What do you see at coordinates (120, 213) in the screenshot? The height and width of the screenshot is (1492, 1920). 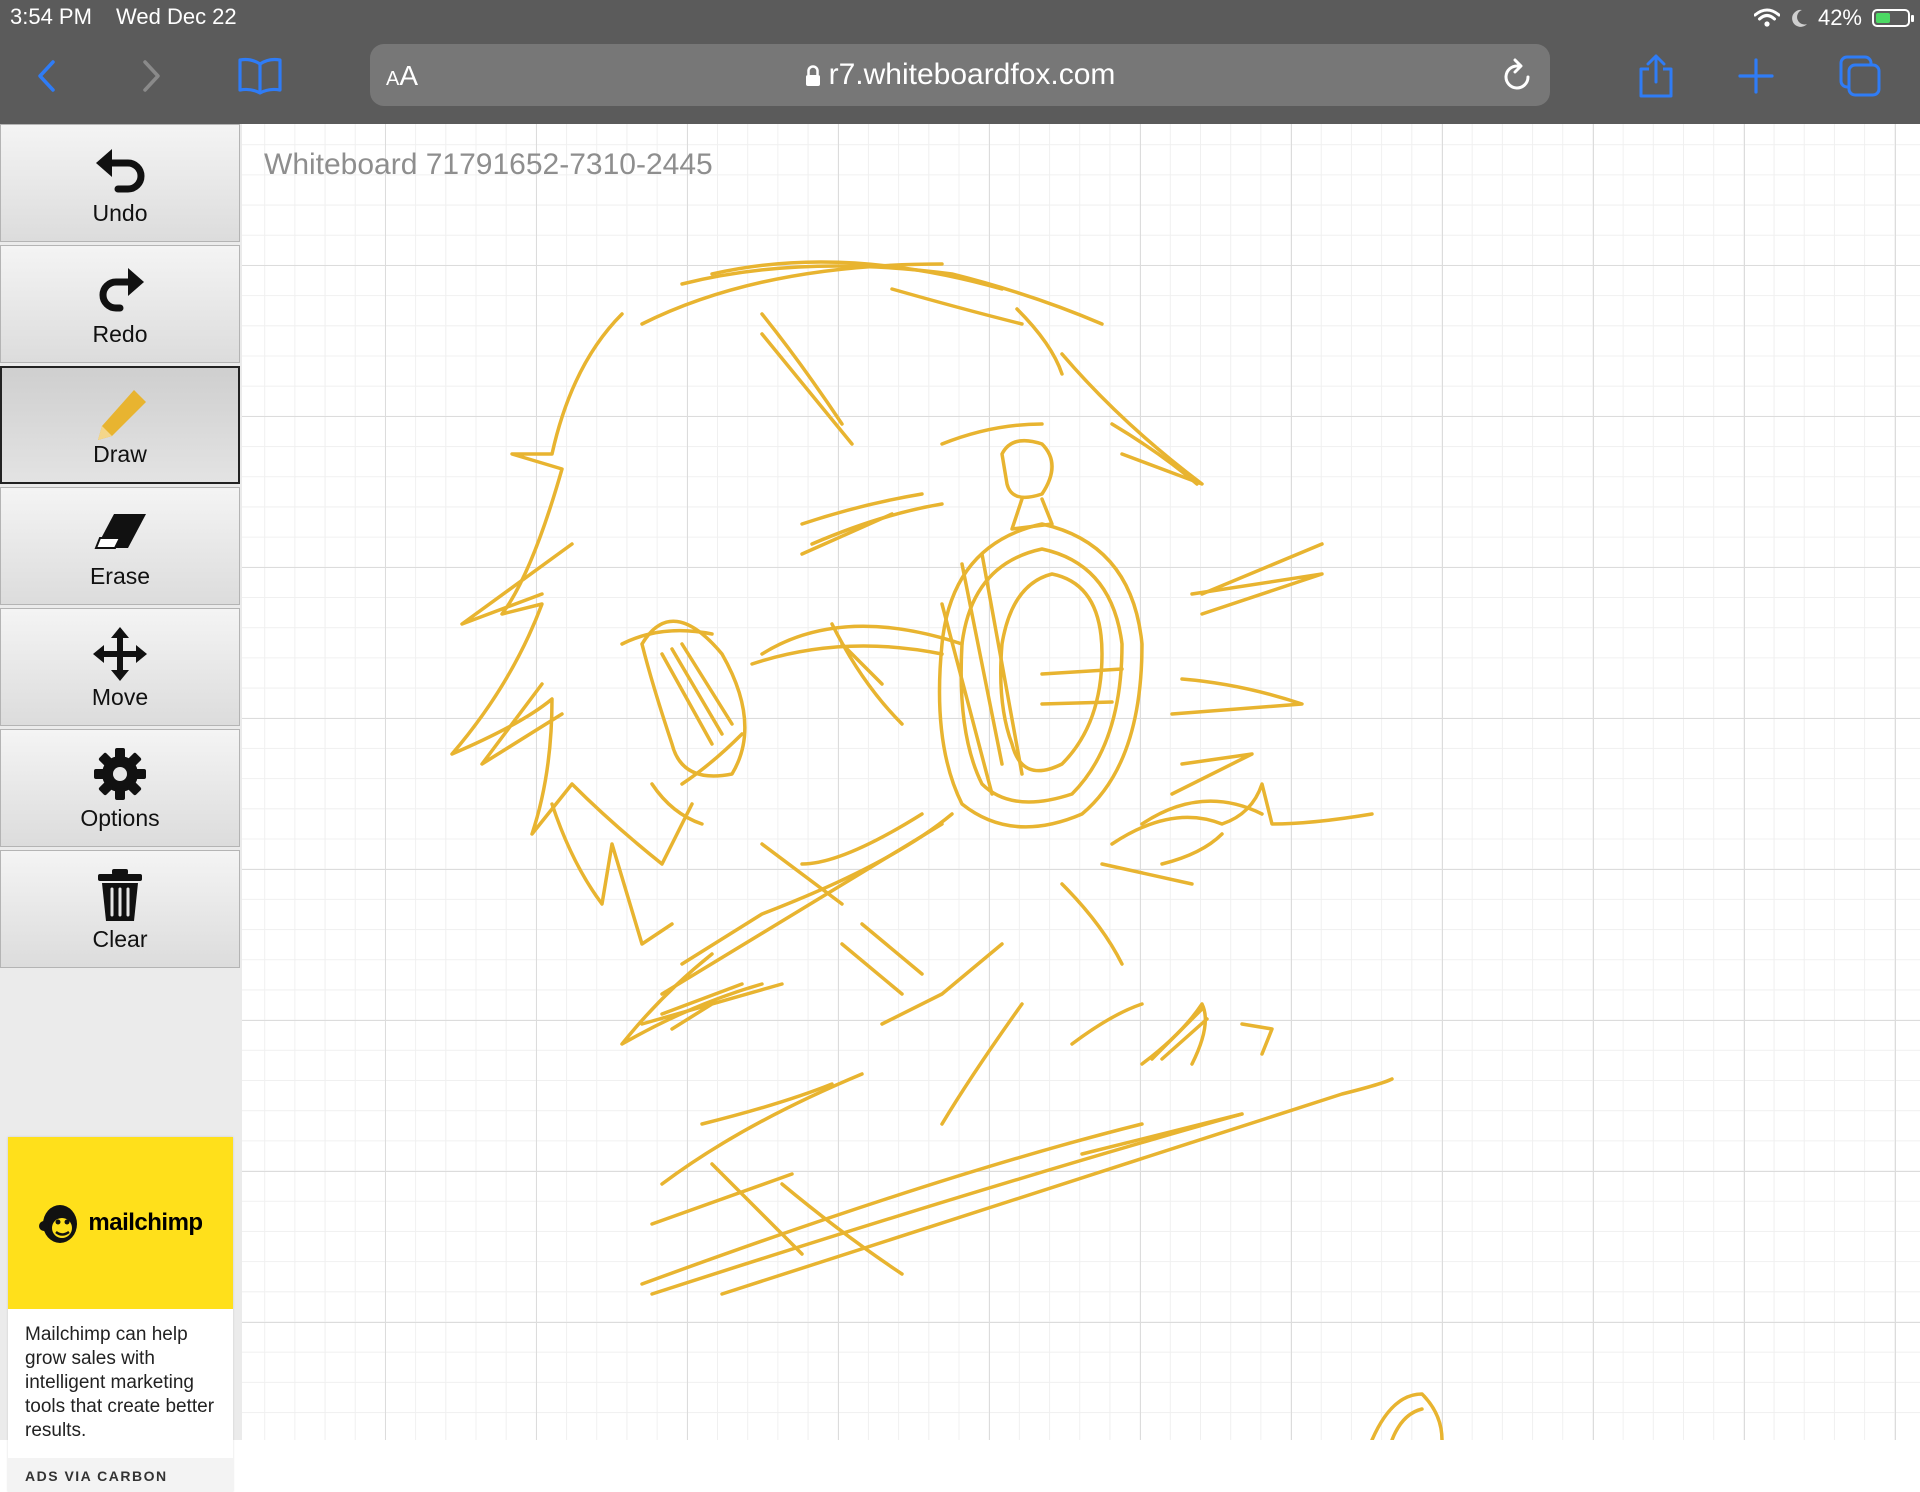 I see `undo-label: Undo` at bounding box center [120, 213].